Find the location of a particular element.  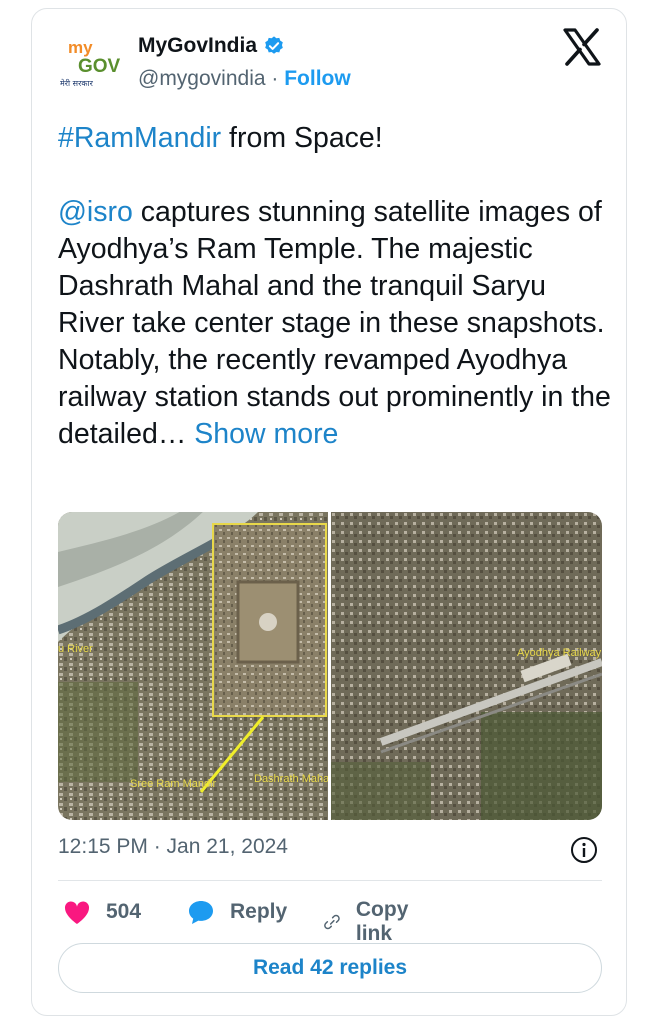

link-icon is located at coordinates (332, 922).